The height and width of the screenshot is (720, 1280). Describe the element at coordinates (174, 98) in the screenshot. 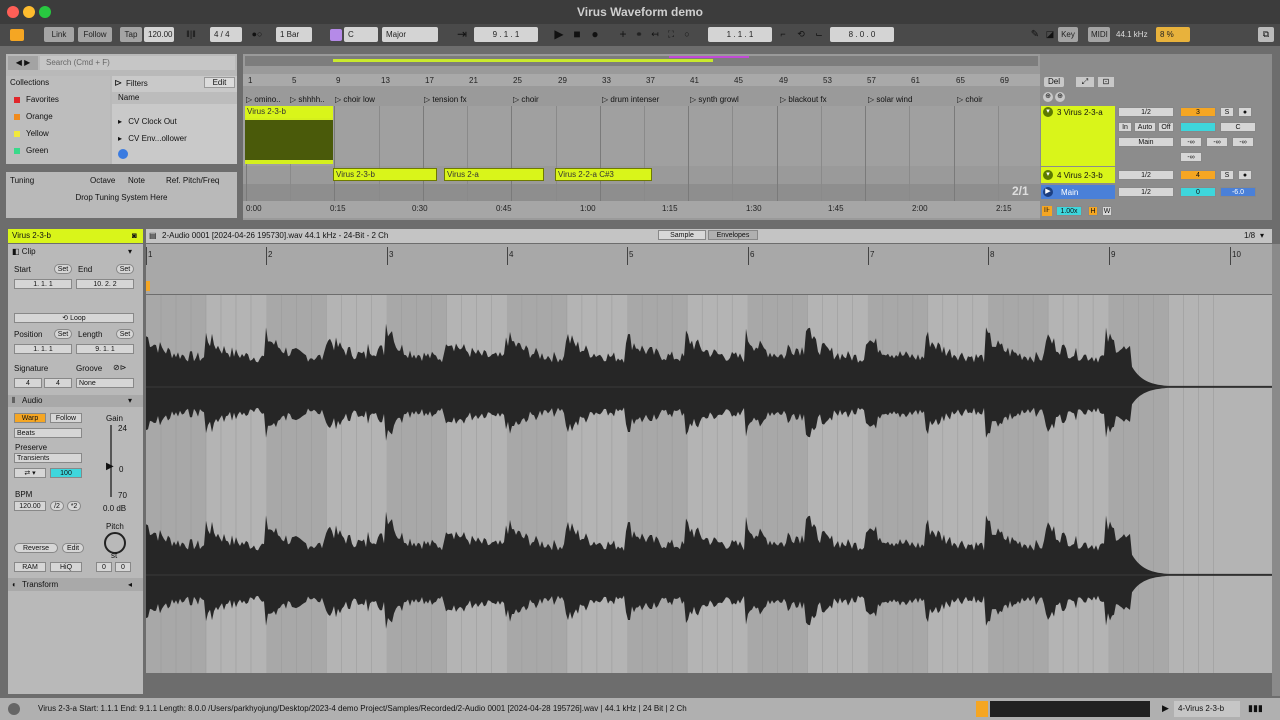

I see `name-column-header: Name` at that location.